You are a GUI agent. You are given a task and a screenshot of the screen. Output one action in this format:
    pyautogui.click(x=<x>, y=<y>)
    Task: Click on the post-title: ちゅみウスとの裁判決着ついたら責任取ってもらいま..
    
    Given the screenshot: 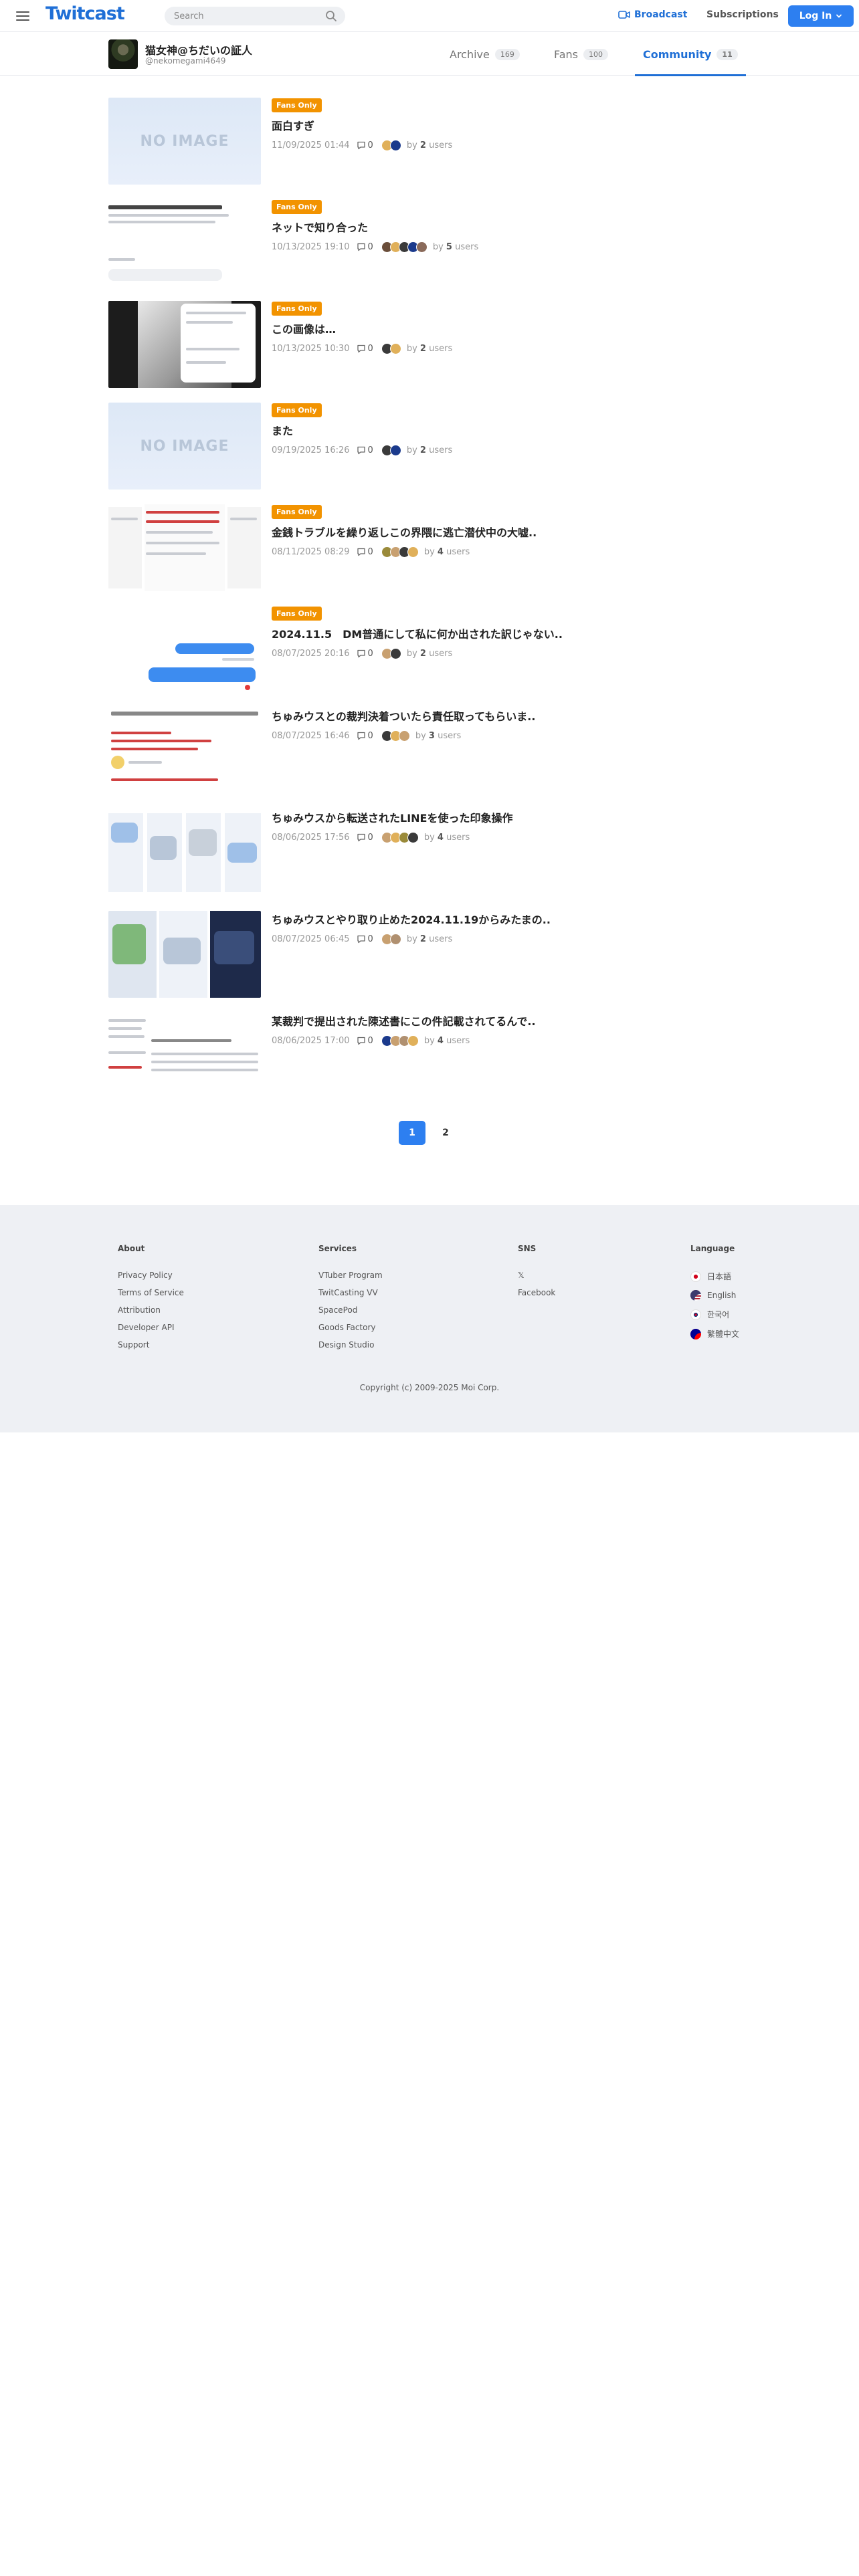 What is the action you would take?
    pyautogui.click(x=506, y=716)
    